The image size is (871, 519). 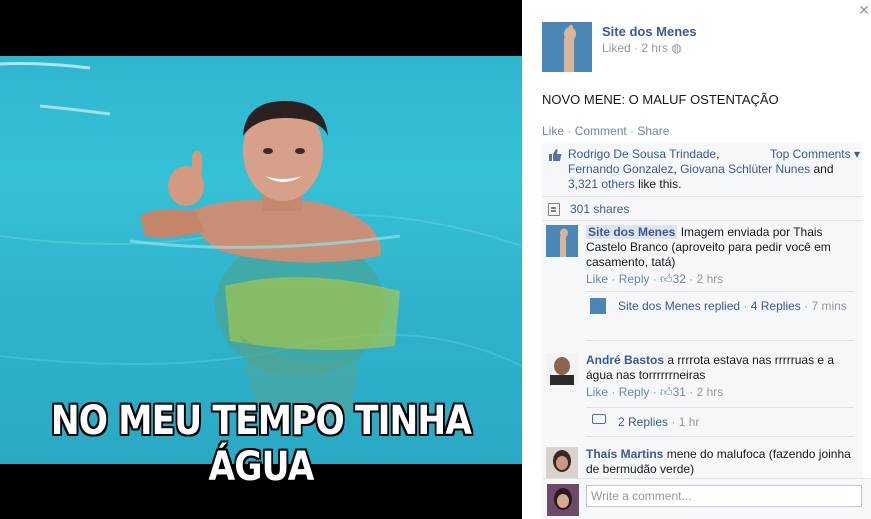 I want to click on comment-button: Comment, so click(x=601, y=131).